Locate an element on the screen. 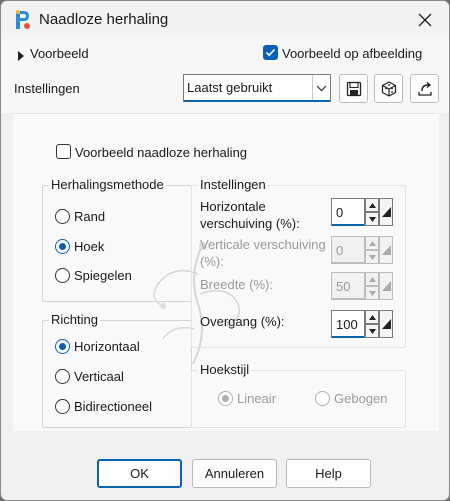  chevron-down-icon is located at coordinates (321, 88).